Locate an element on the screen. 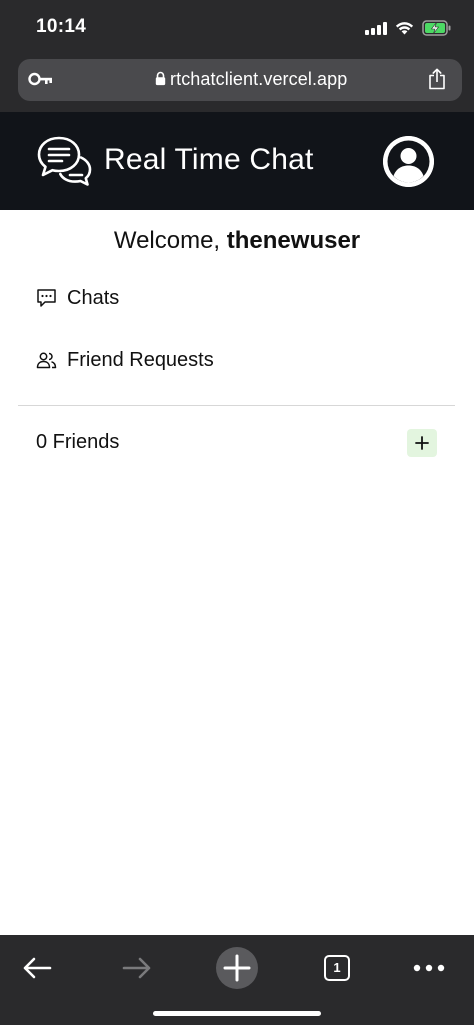 Image resolution: width=474 pixels, height=1025 pixels. status-icons is located at coordinates (408, 28).